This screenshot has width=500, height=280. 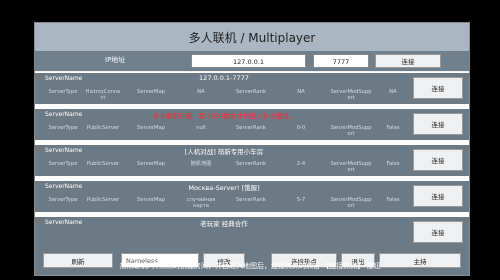 I want to click on ip-address-input: 127.0.0.1, so click(x=248, y=61).